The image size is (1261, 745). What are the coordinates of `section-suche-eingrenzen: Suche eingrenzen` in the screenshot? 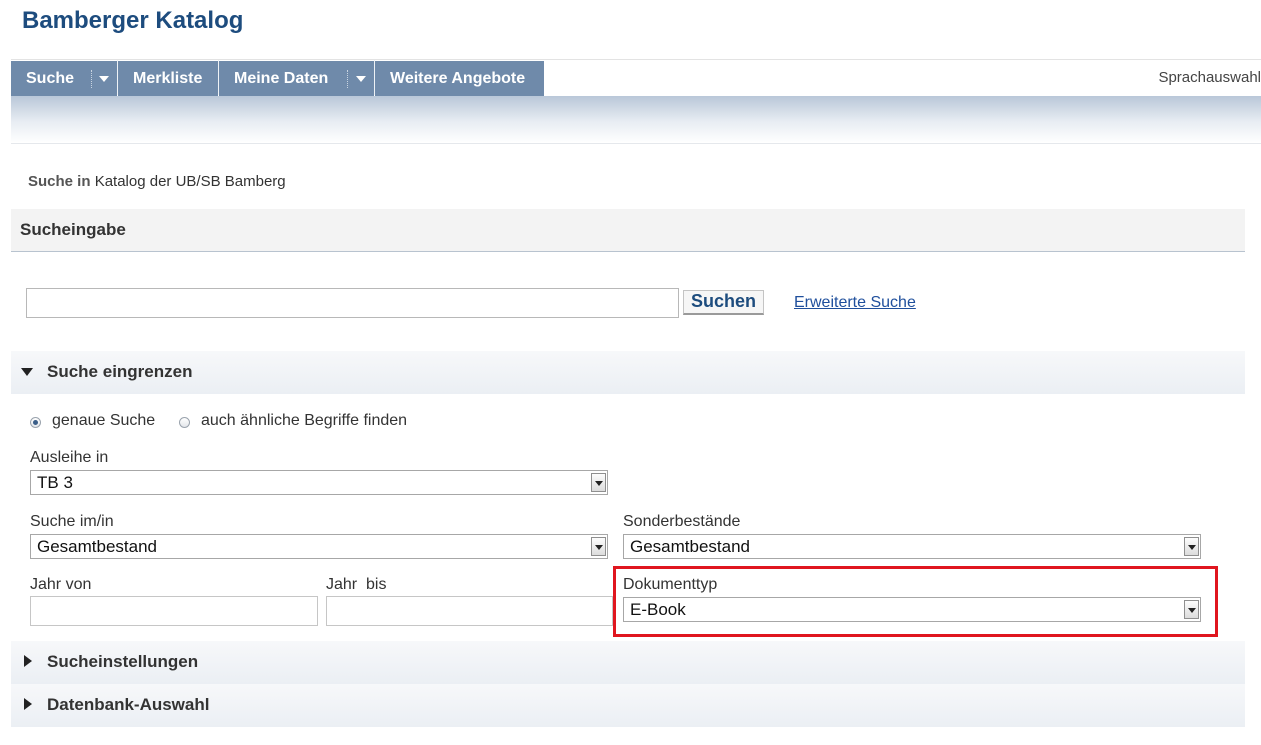 It's located at (628, 372).